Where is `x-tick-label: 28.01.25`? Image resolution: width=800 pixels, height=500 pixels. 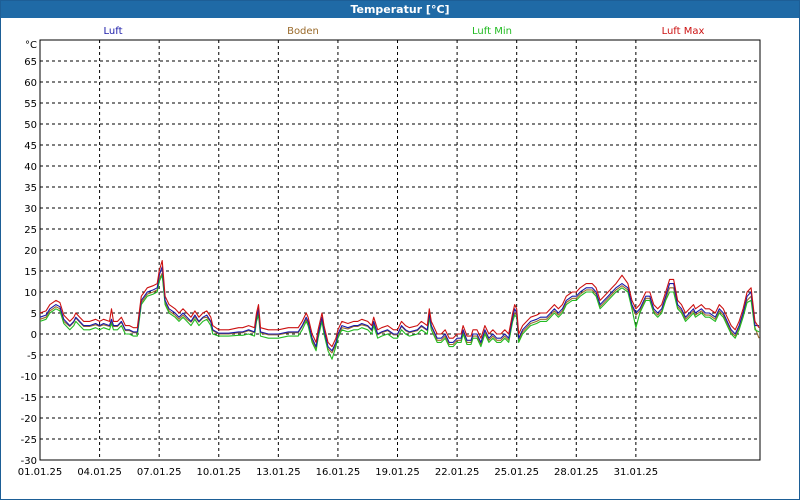
x-tick-label: 28.01.25 is located at coordinates (576, 472).